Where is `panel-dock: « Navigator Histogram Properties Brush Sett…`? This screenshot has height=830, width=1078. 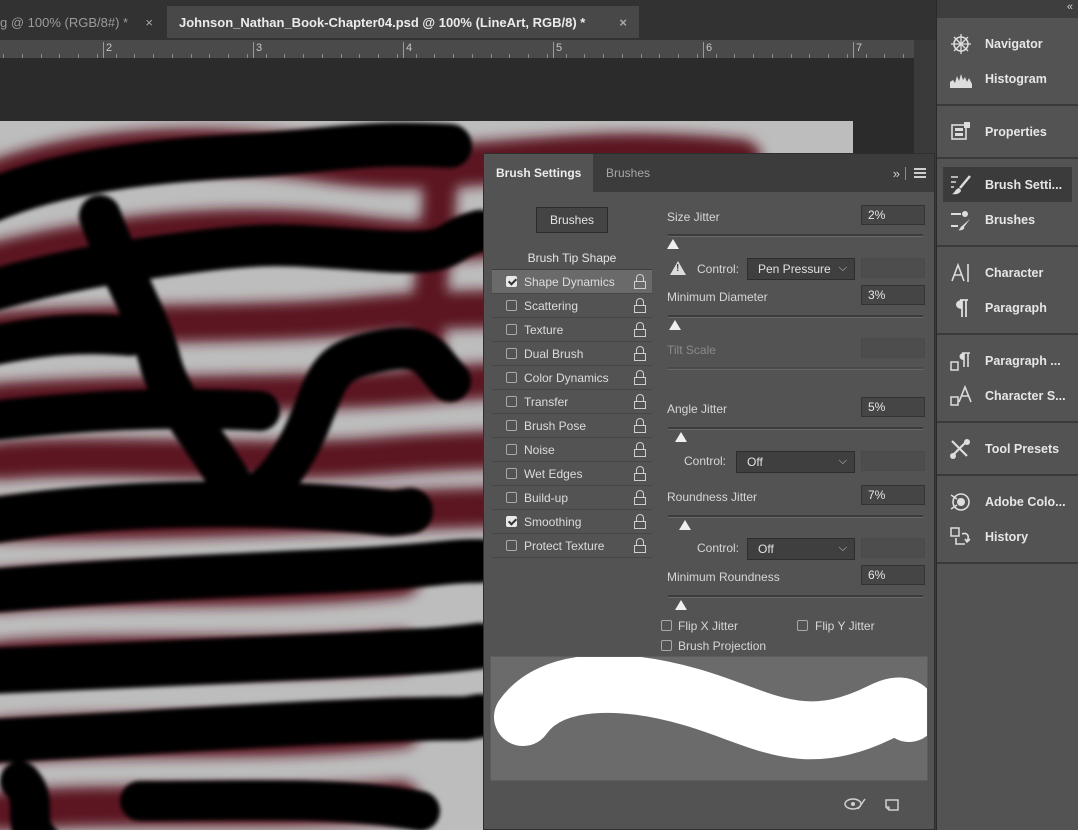
panel-dock: « Navigator Histogram Properties Brush Sett… is located at coordinates (1007, 415).